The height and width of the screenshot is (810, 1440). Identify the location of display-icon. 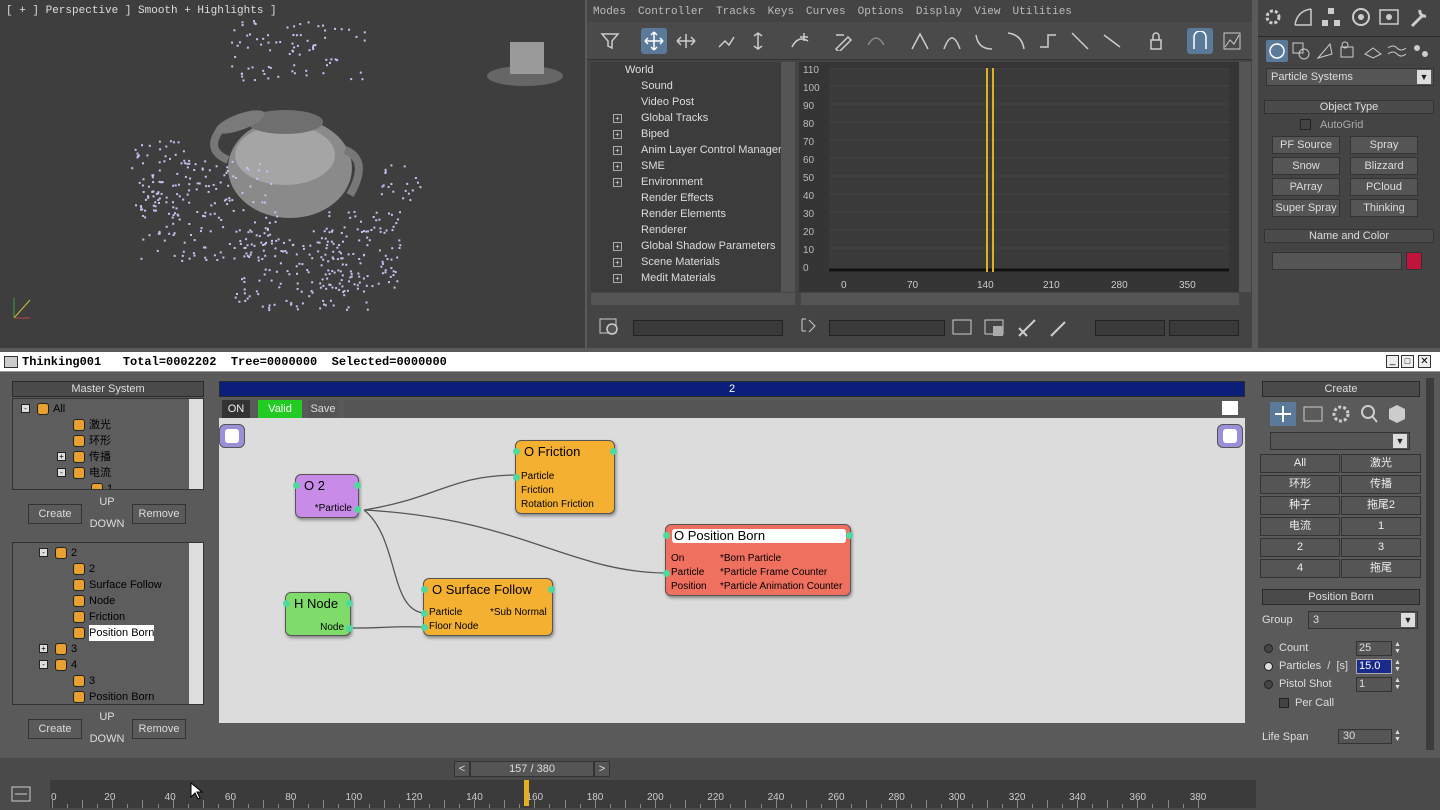
(1389, 17).